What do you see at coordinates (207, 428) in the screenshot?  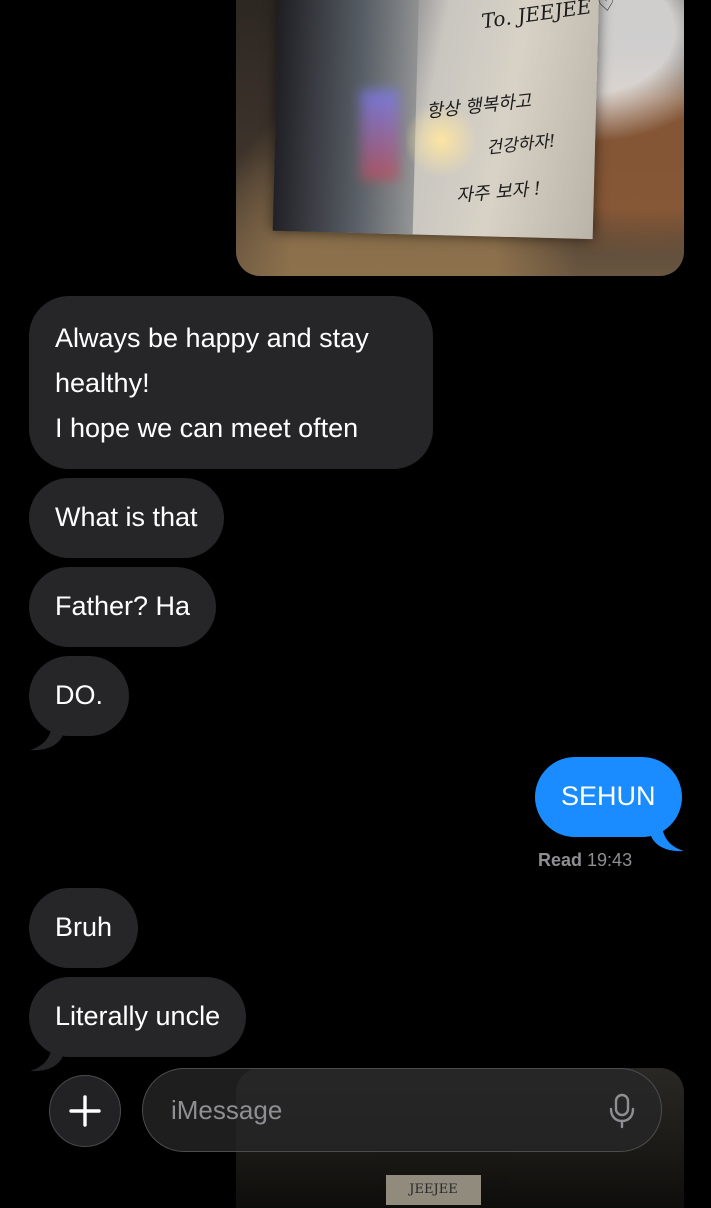 I see `message-line: I hope we can meet often` at bounding box center [207, 428].